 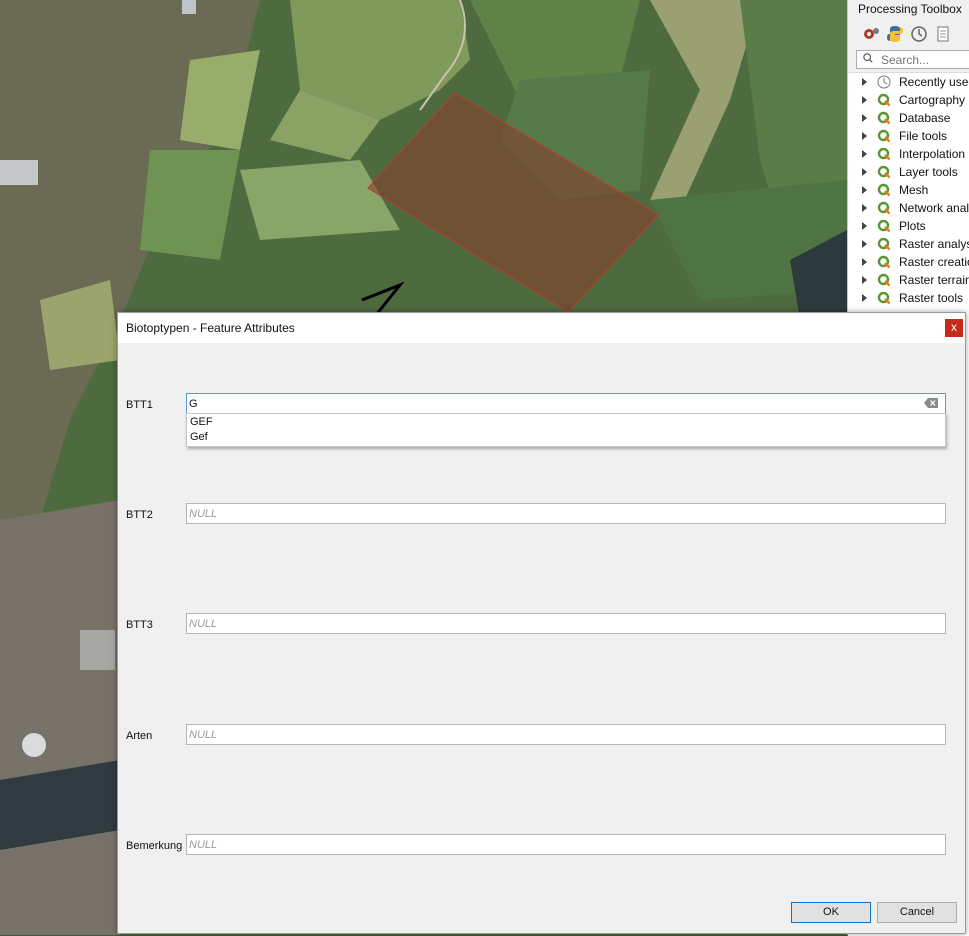 I want to click on btt3-input, so click(x=549, y=623).